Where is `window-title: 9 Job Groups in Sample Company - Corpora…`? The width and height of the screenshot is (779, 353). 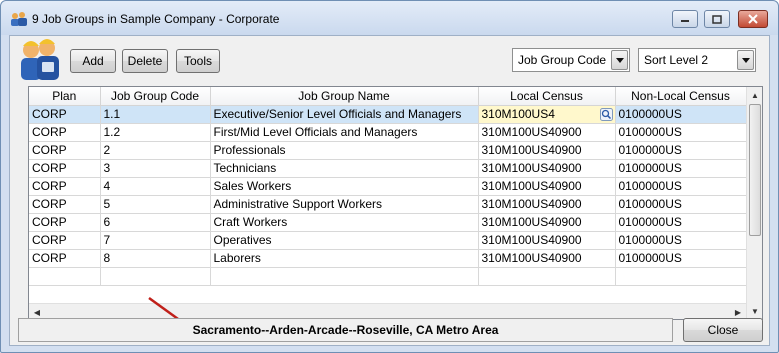
window-title: 9 Job Groups in Sample Company - Corpora… is located at coordinates (156, 19).